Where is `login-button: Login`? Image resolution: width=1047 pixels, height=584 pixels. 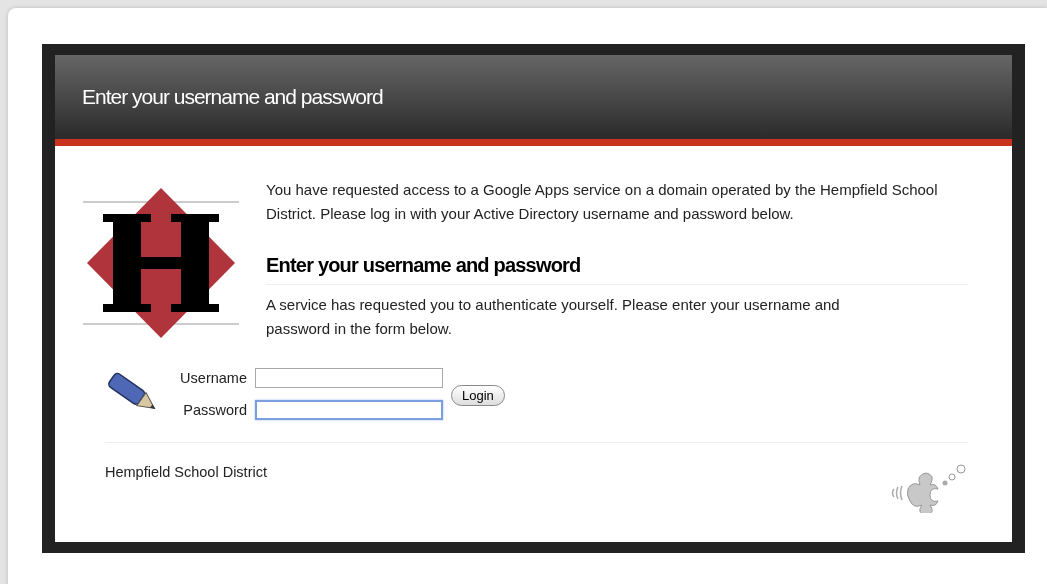
login-button: Login is located at coordinates (478, 395).